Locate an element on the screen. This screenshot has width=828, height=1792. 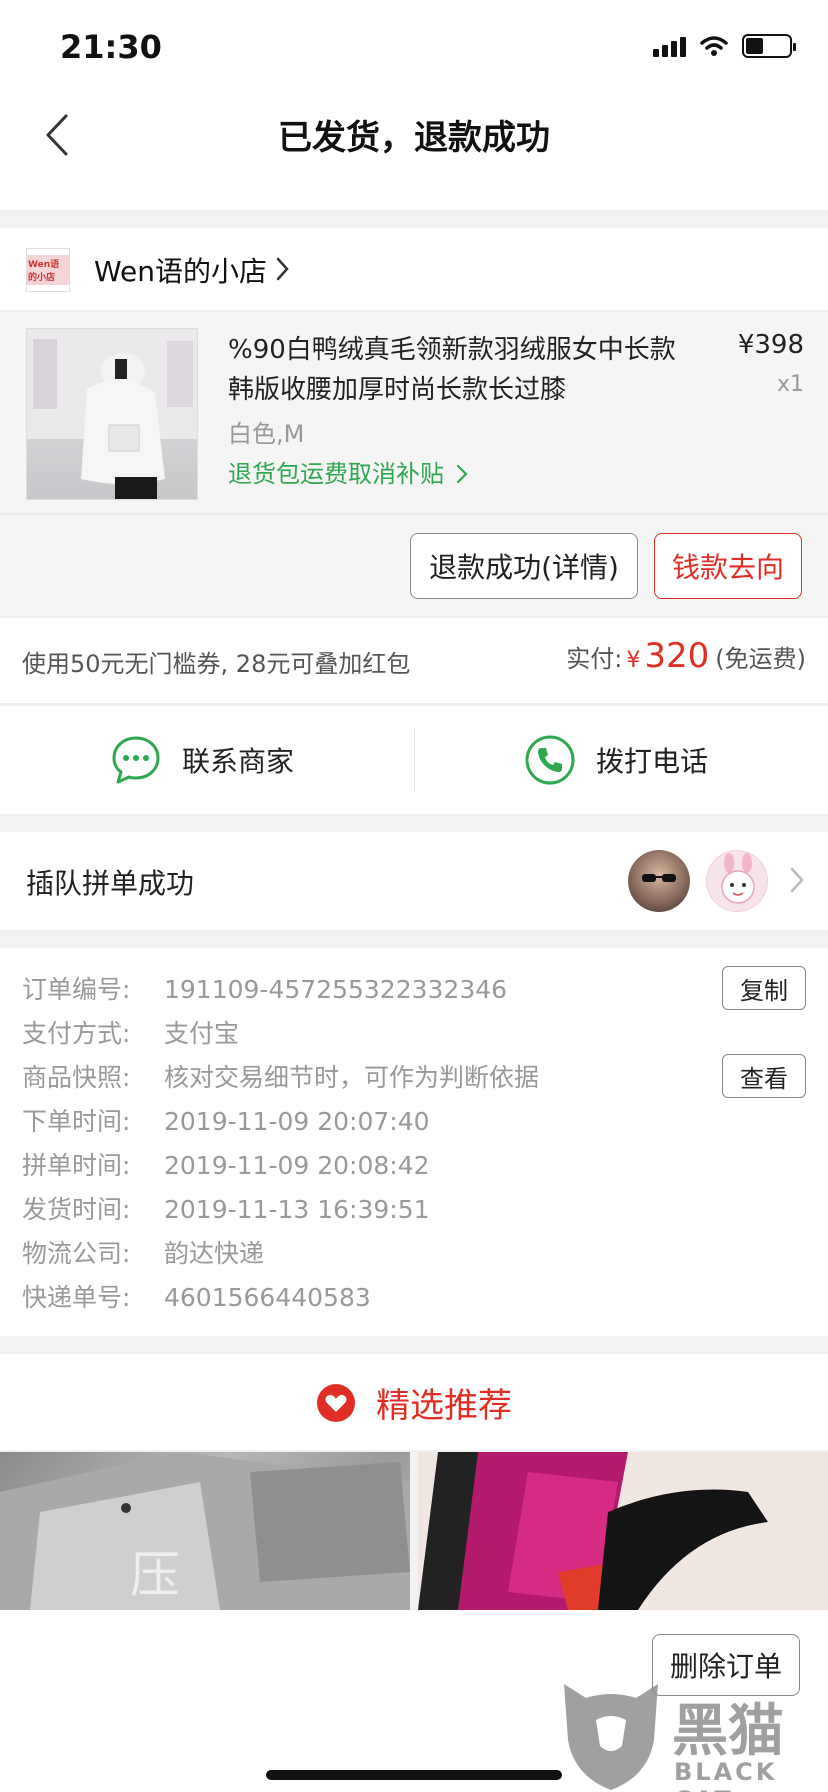
watermark-logo: 黑猫 BLACK CAT is located at coordinates (692, 1734).